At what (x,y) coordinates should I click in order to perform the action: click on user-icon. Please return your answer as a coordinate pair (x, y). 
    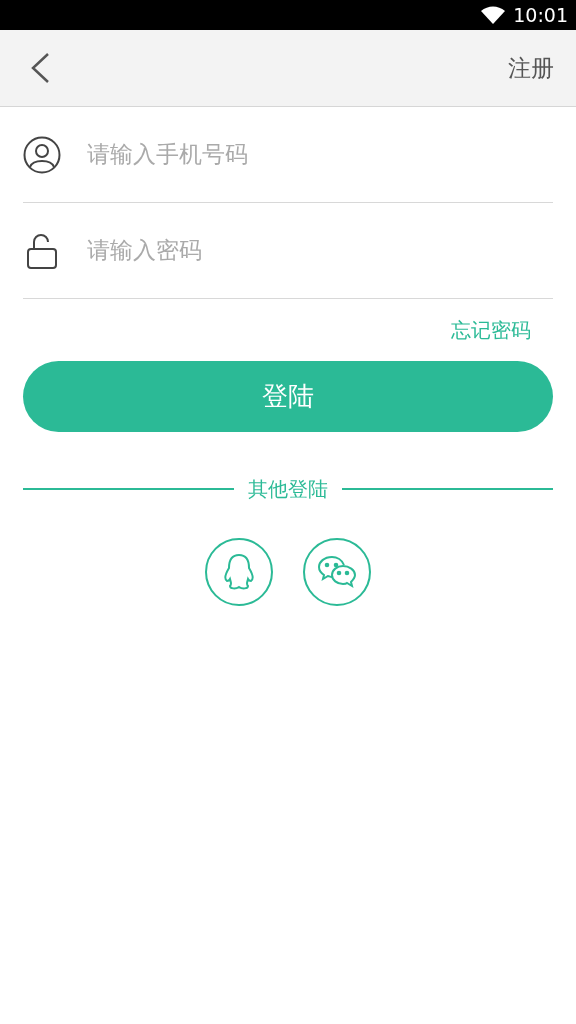
    Looking at the image, I should click on (42, 154).